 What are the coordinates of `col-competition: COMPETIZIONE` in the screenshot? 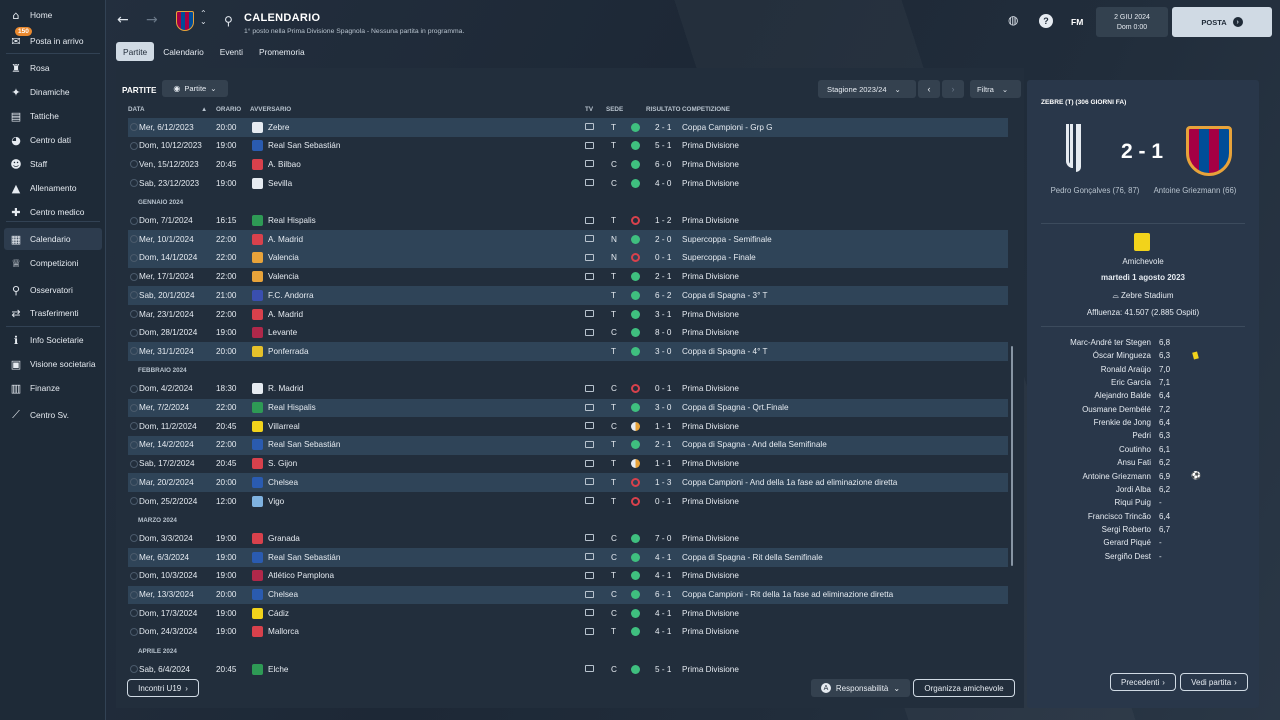 It's located at (706, 109).